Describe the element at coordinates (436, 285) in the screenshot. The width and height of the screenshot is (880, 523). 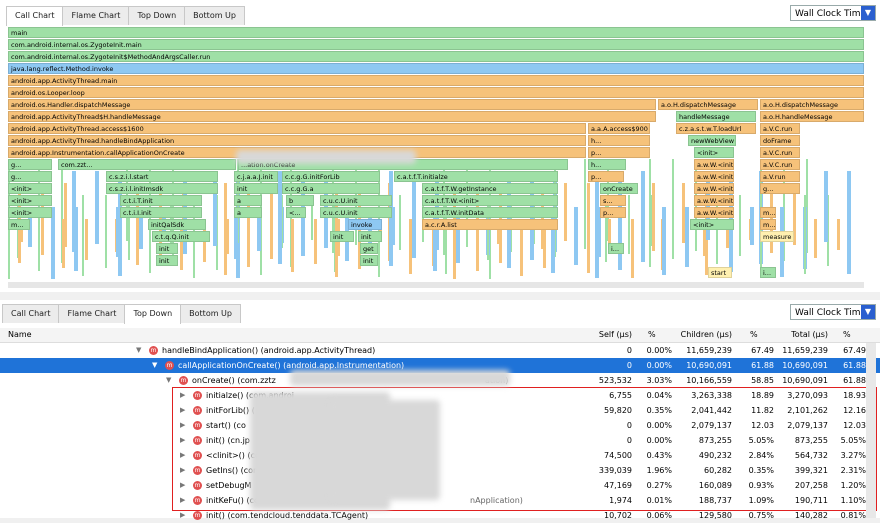
I see `horizontal-scrollbar` at that location.